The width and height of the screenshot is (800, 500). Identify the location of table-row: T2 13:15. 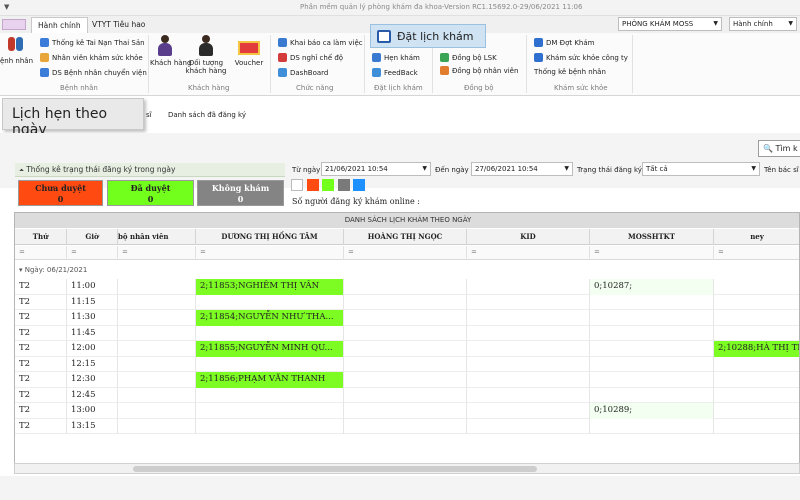
(407, 426).